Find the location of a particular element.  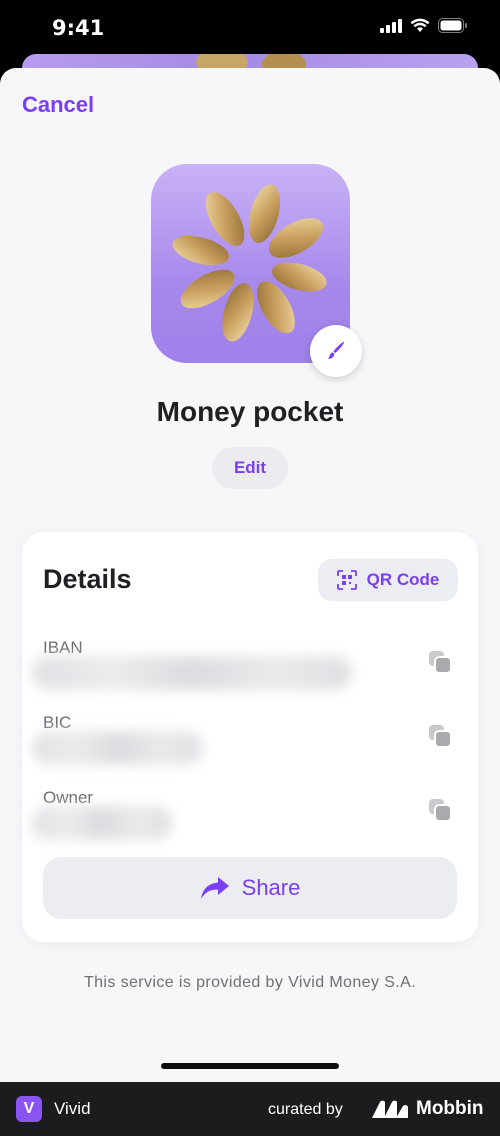

owner-label: Owner is located at coordinates (68, 797).